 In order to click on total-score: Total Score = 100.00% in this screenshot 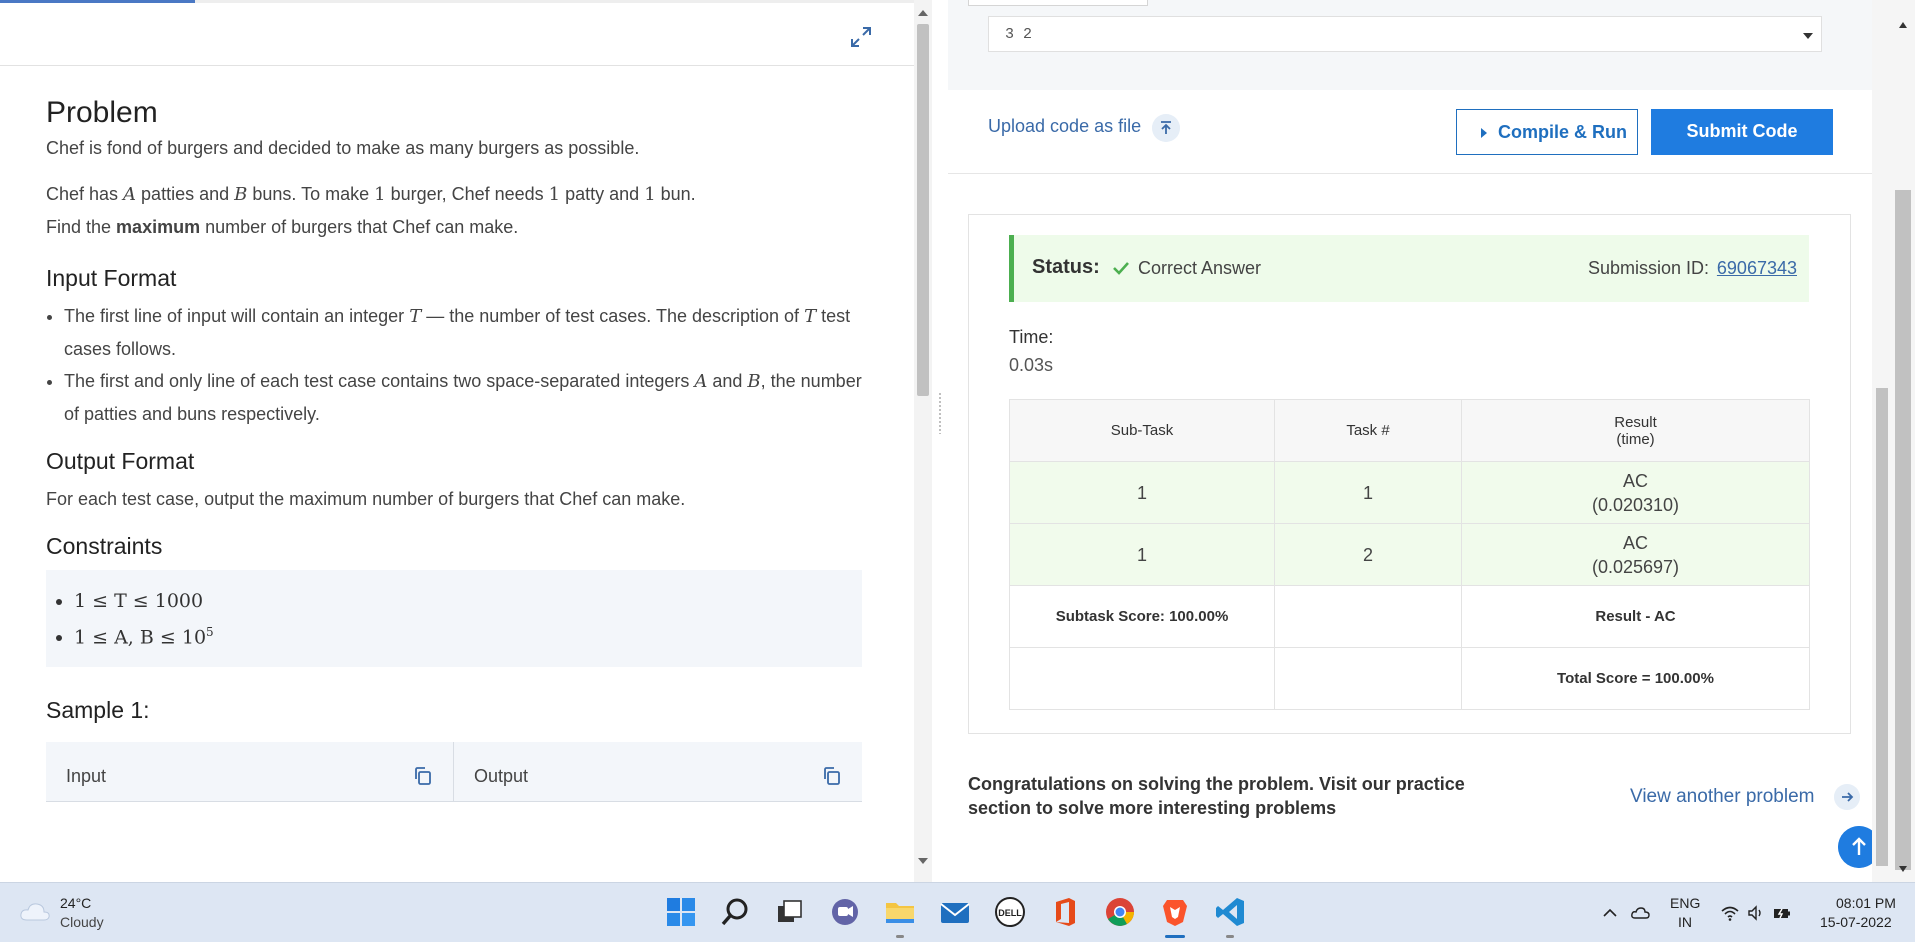, I will do `click(1635, 678)`.